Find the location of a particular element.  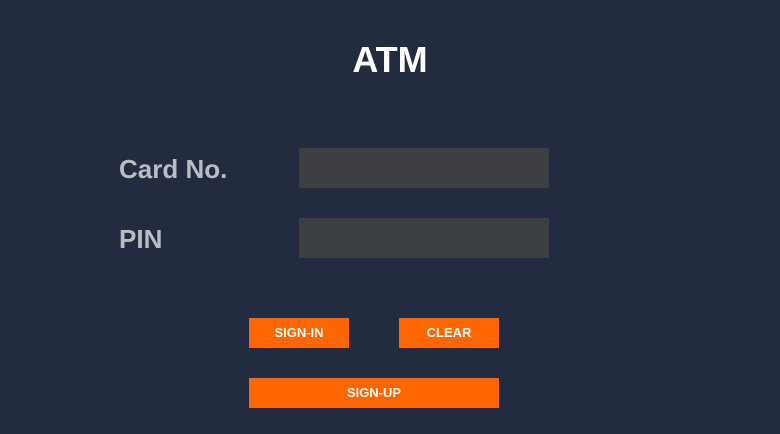

sign-in-button: SIGN-IN is located at coordinates (299, 333).